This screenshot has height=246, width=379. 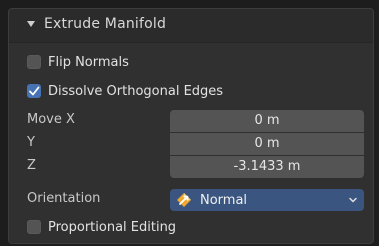 What do you see at coordinates (51, 119) in the screenshot?
I see `move-x-label: Move X` at bounding box center [51, 119].